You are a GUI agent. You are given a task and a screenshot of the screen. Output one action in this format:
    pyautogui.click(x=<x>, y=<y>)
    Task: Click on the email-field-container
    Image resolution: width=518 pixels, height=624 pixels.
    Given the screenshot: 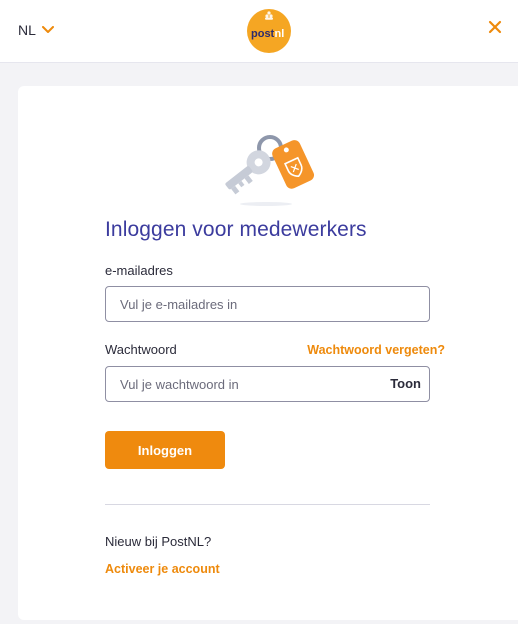 What is the action you would take?
    pyautogui.click(x=267, y=304)
    